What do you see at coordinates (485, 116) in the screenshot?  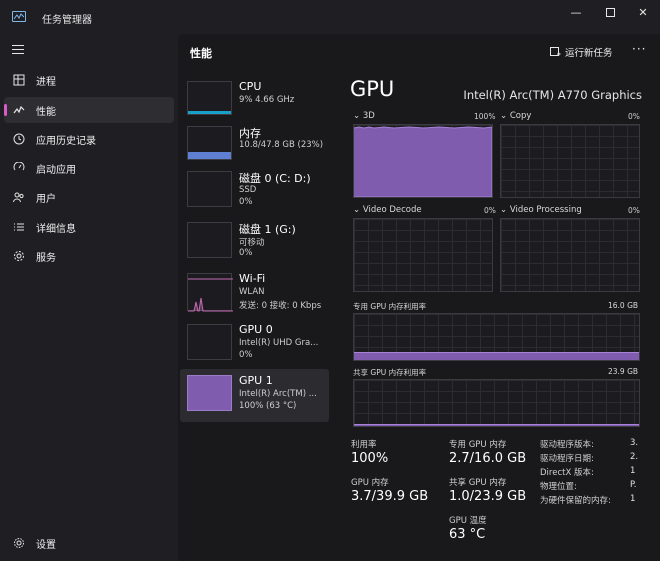 I see `engine-3d-pct: 100%` at bounding box center [485, 116].